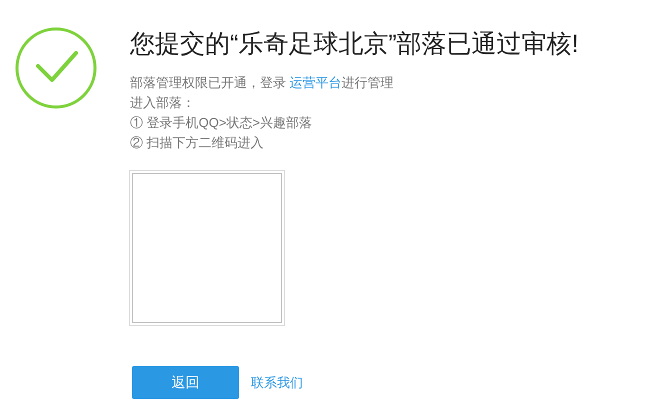 Image resolution: width=652 pixels, height=413 pixels. I want to click on check-circle-icon, so click(56, 68).